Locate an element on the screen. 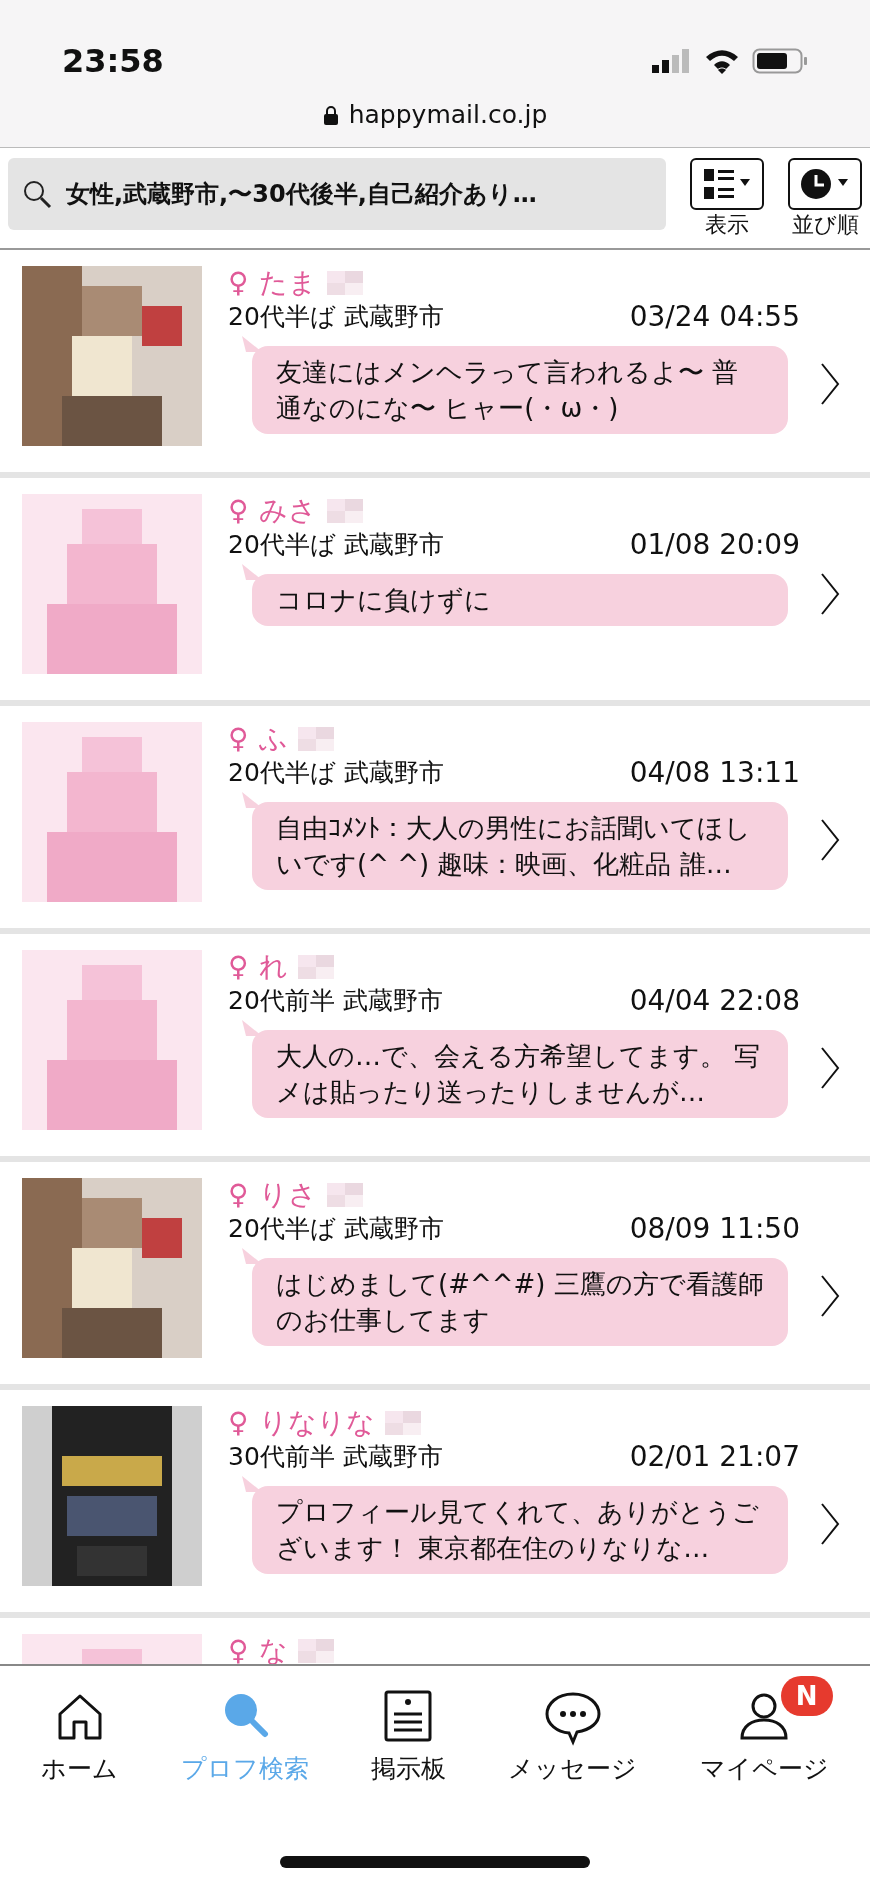 Image resolution: width=870 pixels, height=1884 pixels. clock-icon is located at coordinates (825, 184).